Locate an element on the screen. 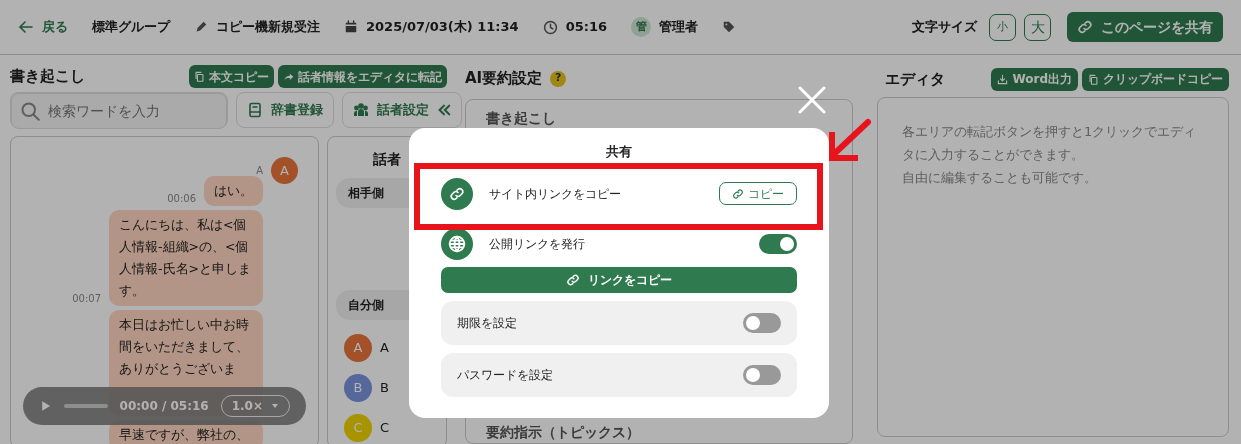  editor-text: 自由に編集することも可能です。 is located at coordinates (1000, 178).